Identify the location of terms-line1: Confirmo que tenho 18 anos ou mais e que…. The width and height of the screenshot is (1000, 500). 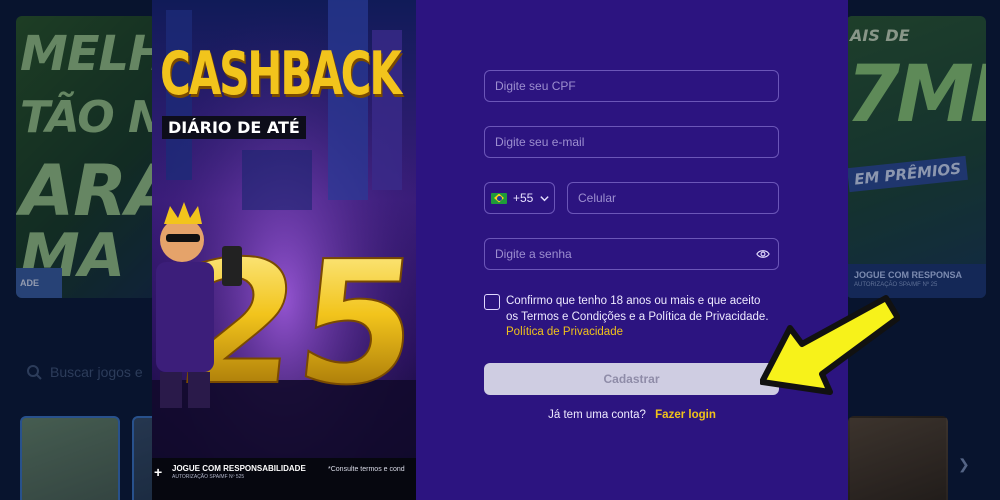
(633, 301).